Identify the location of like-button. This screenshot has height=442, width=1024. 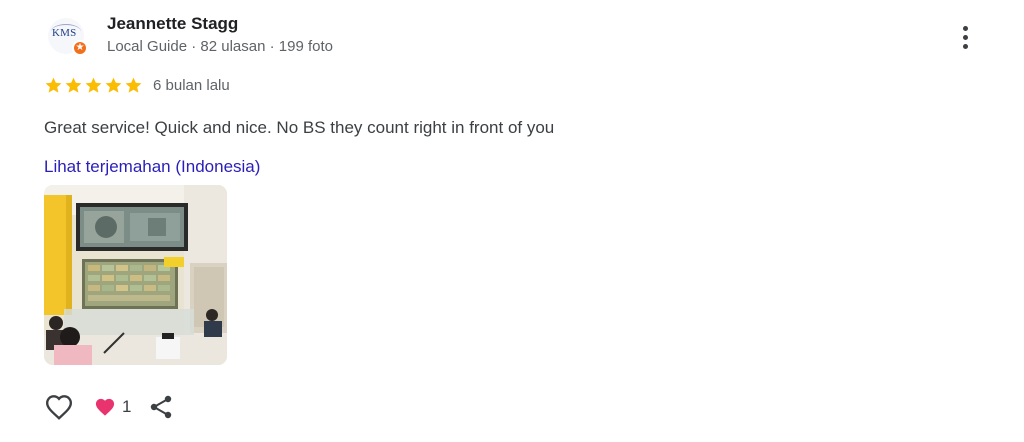
(60, 407).